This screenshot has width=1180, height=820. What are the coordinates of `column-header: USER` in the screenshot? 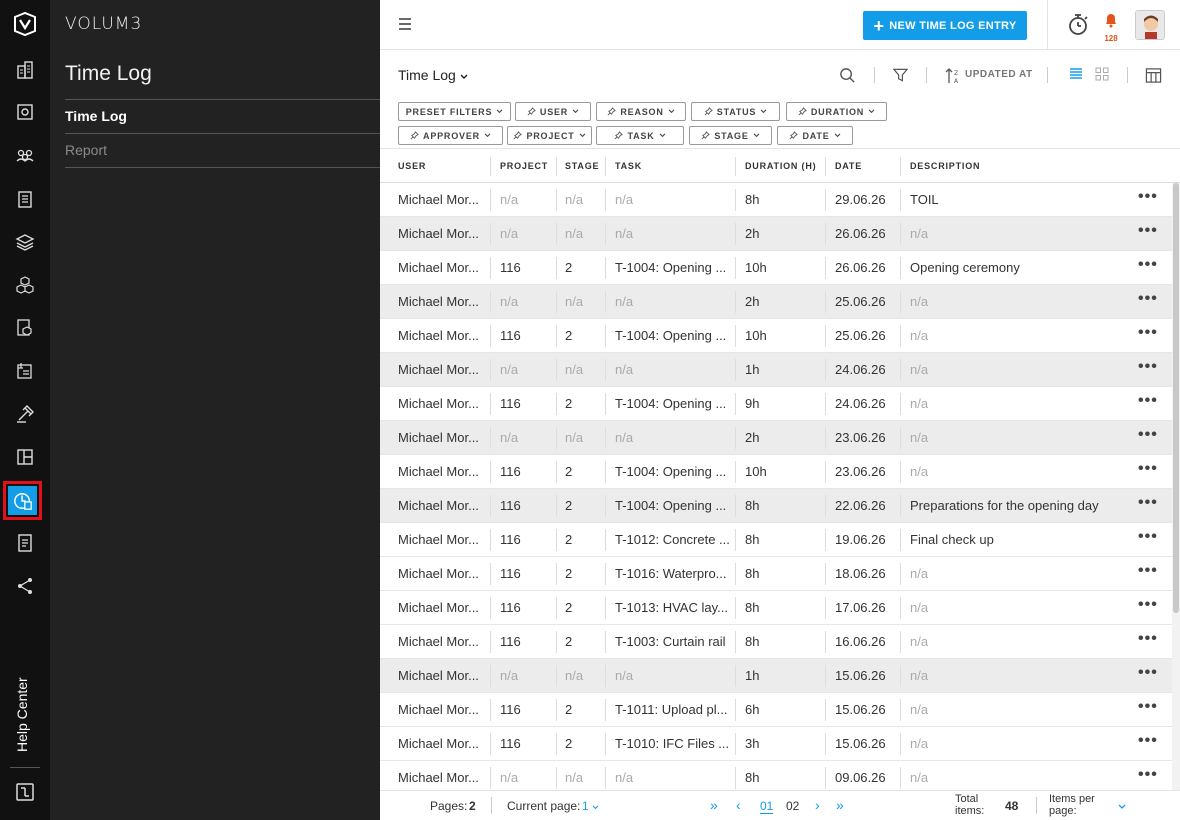 It's located at (412, 166).